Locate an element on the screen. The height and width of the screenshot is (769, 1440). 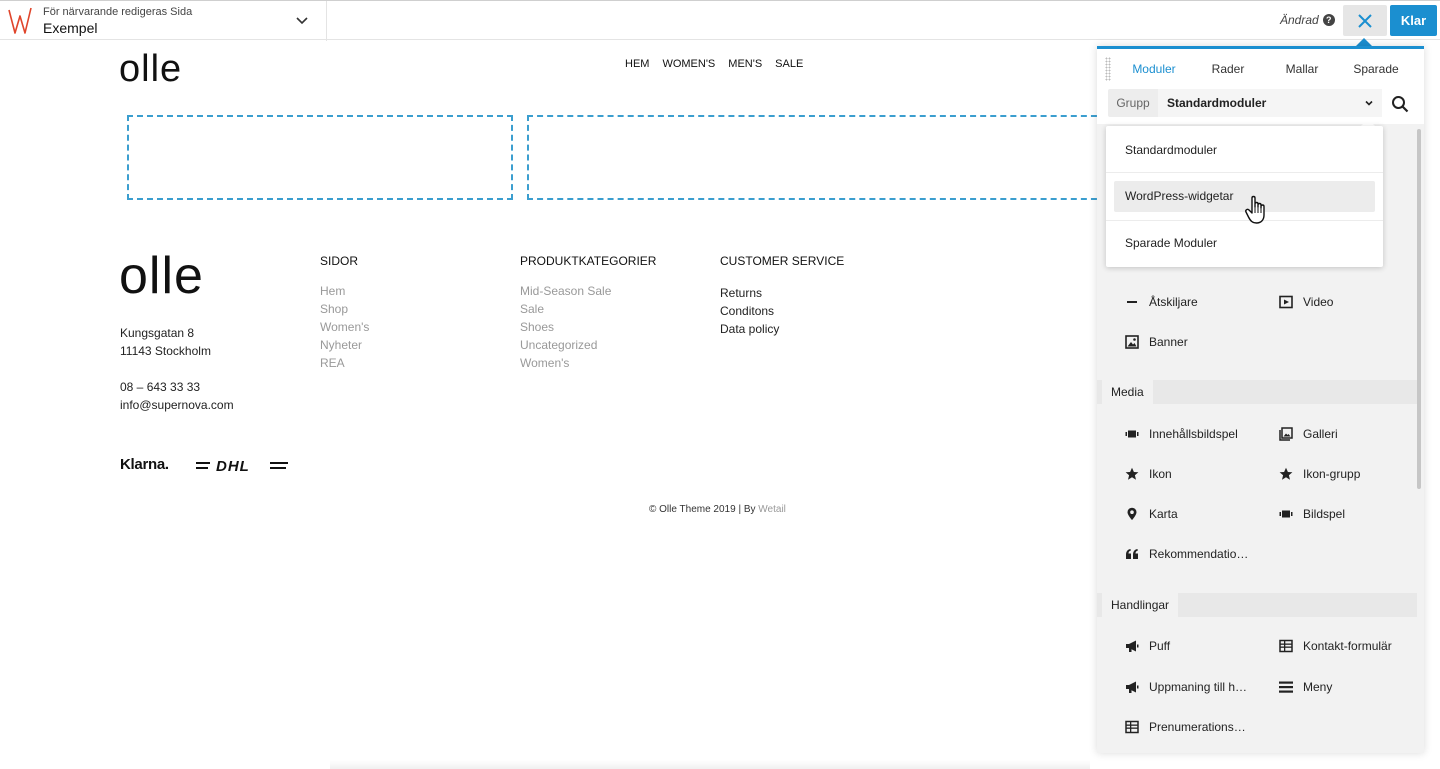
copyright: © Olle Theme 2019 | By Wetail is located at coordinates (717, 509).